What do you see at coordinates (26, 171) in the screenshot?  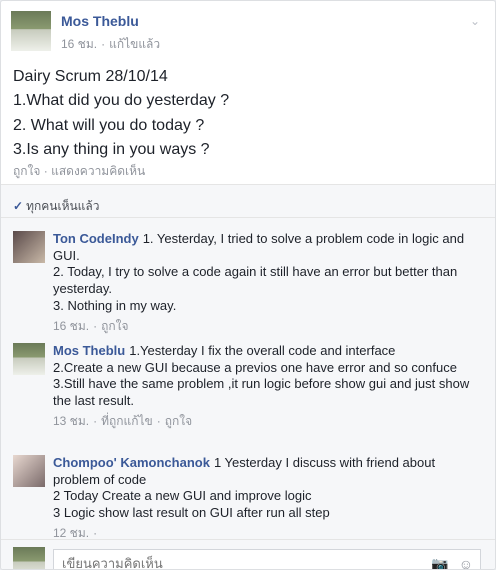 I see `like-link: ถูกใจ` at bounding box center [26, 171].